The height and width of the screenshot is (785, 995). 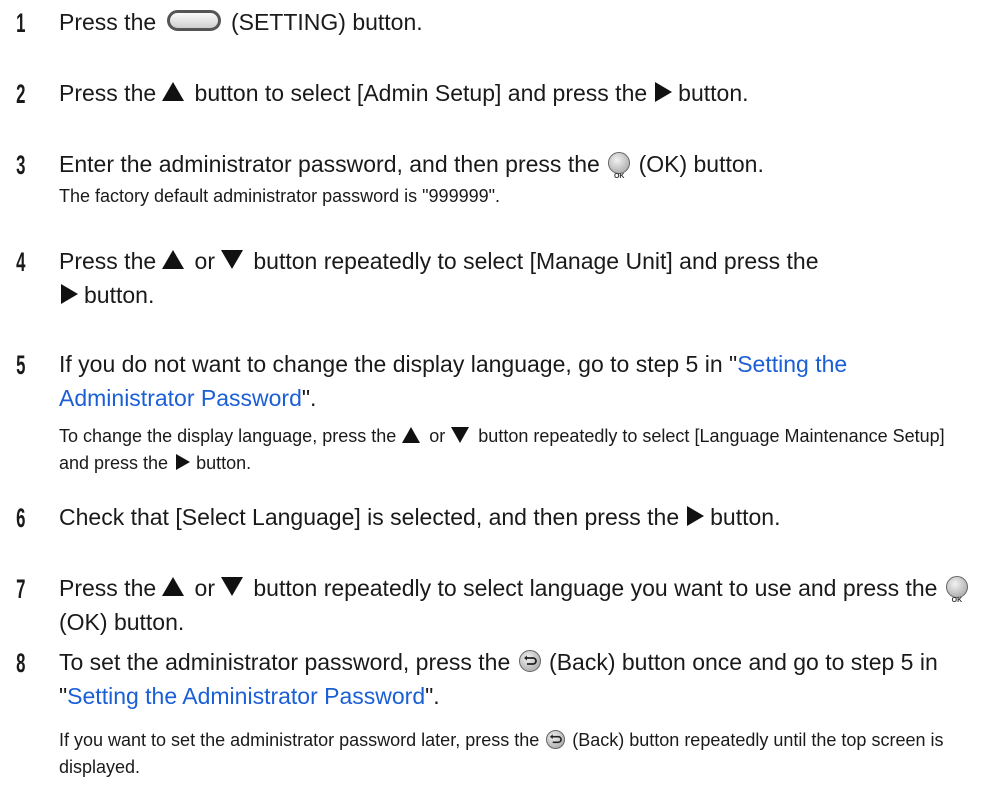 I want to click on setting-admin-password-link: Setting the Administrator Password, so click(x=246, y=696).